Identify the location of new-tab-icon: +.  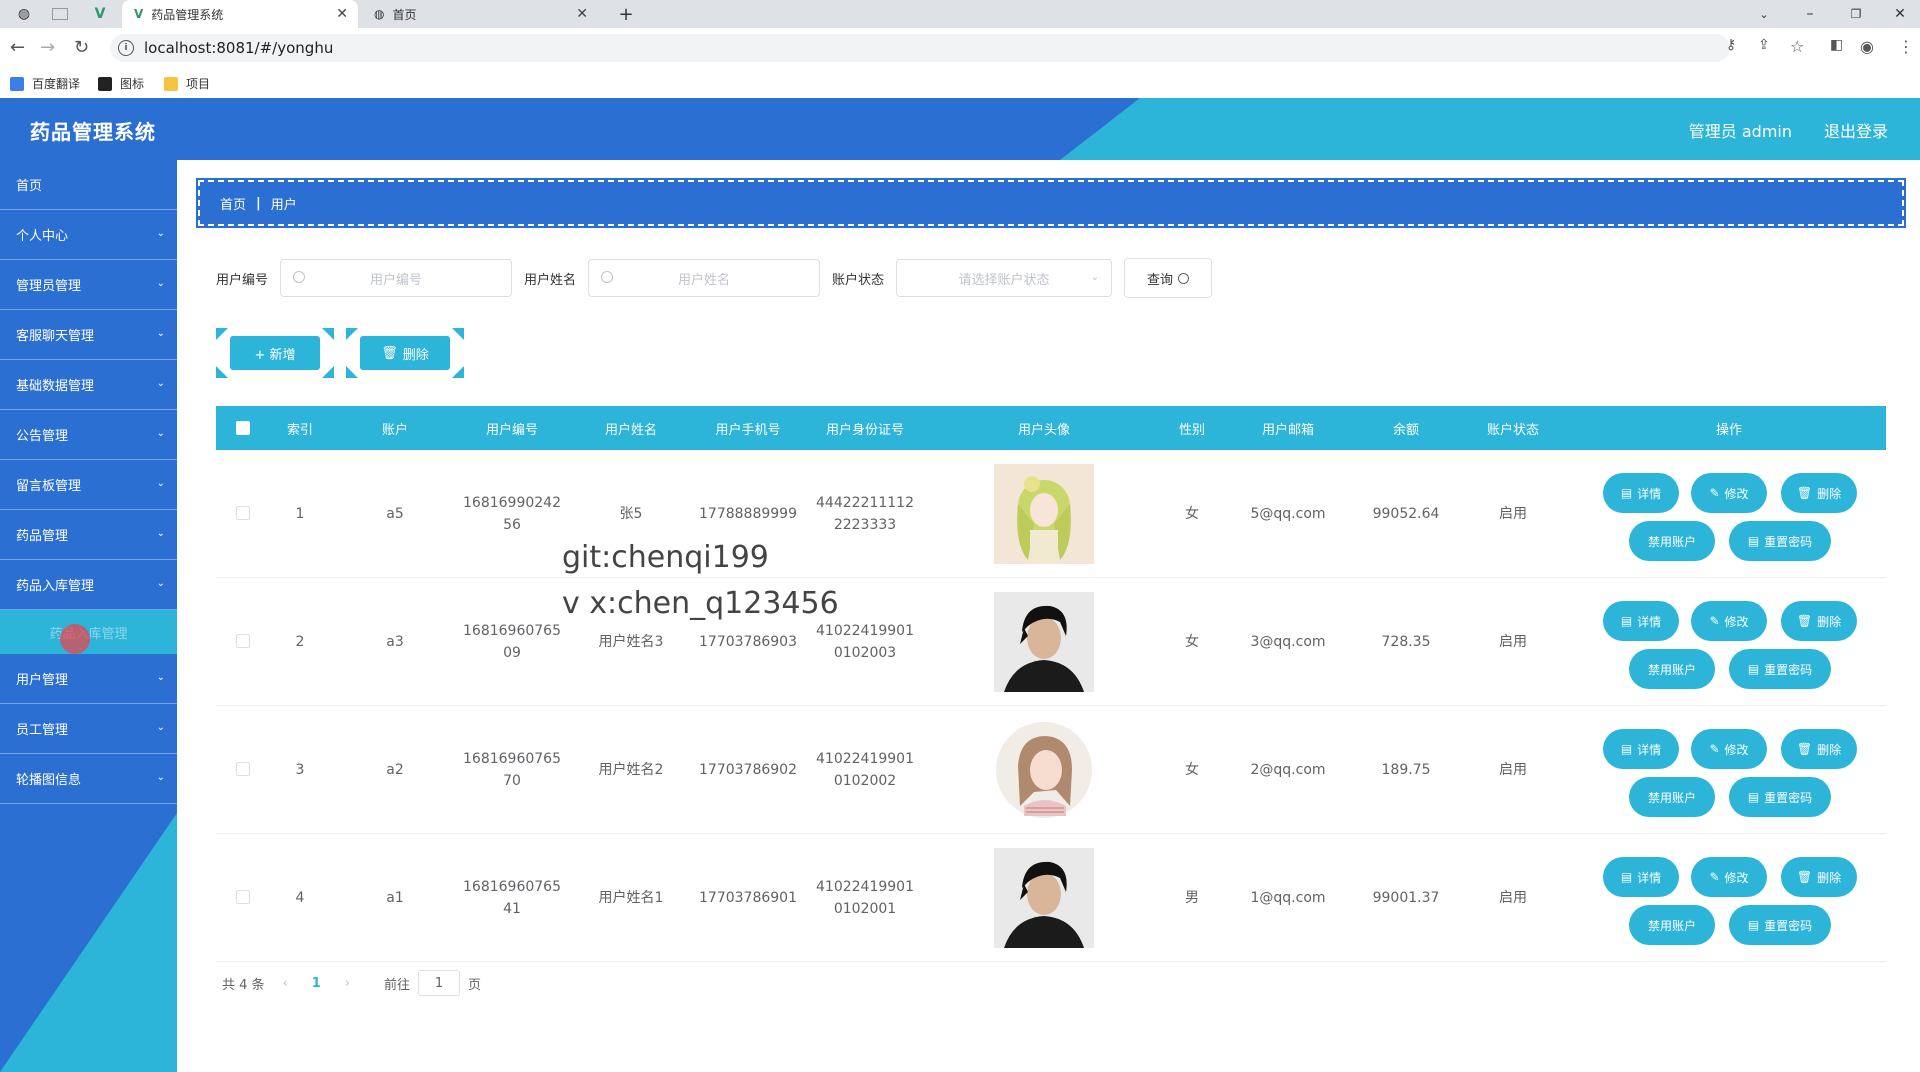
(626, 14).